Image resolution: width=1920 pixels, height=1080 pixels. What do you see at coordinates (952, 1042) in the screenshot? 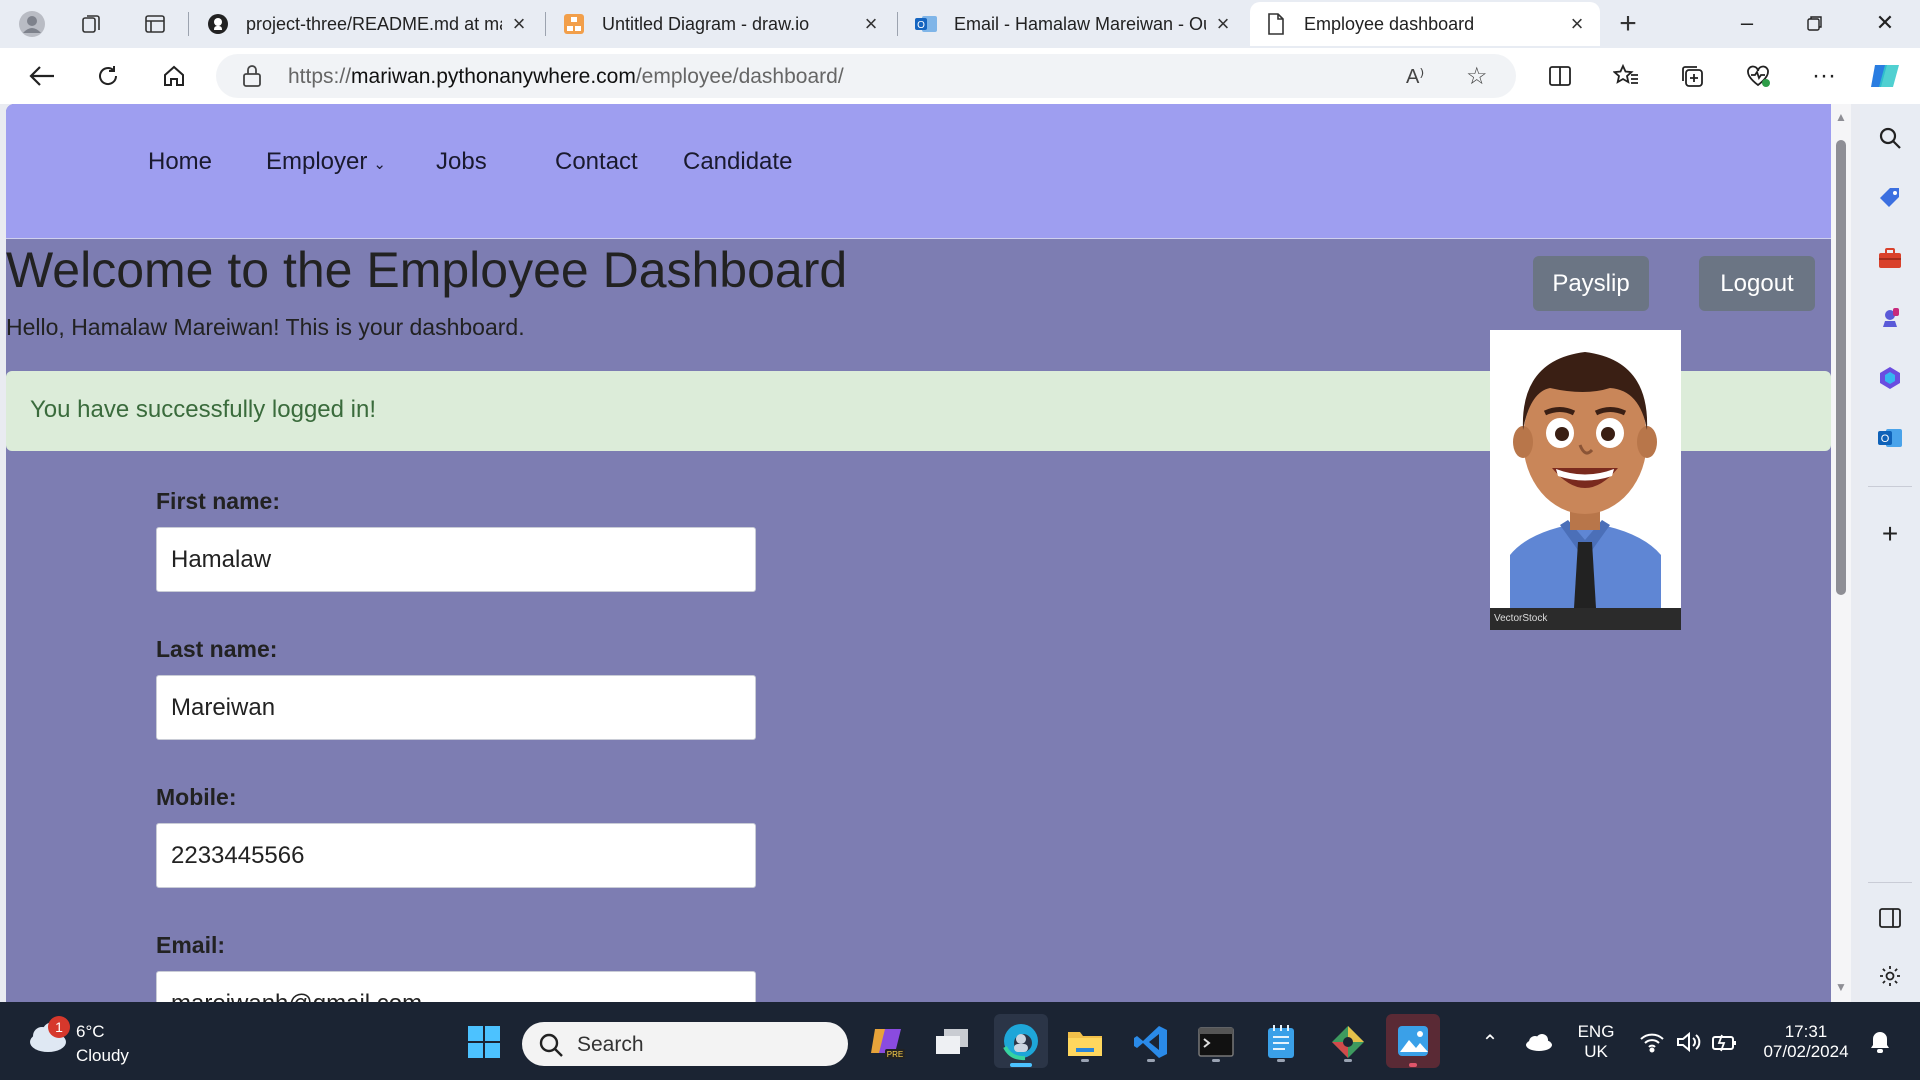
I see `task-view-icon` at bounding box center [952, 1042].